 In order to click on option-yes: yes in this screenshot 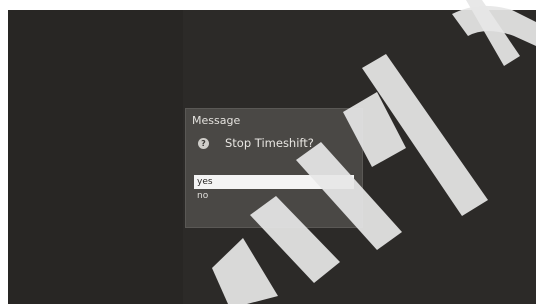, I will do `click(274, 182)`.